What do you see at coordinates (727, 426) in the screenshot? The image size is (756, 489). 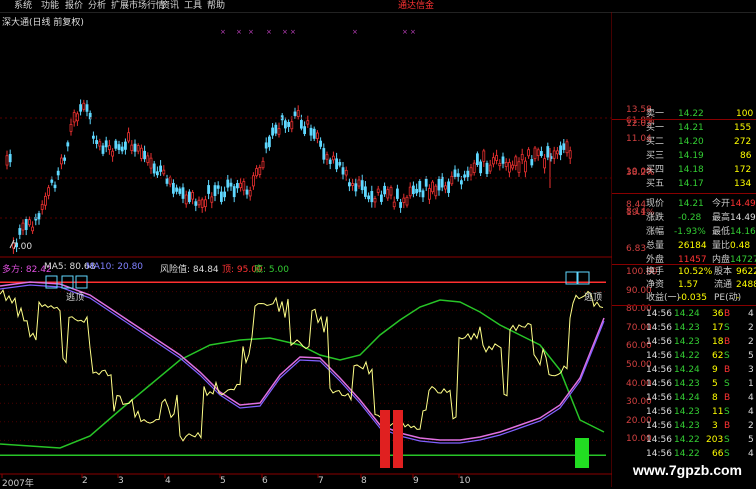 I see `tick-side: B` at bounding box center [727, 426].